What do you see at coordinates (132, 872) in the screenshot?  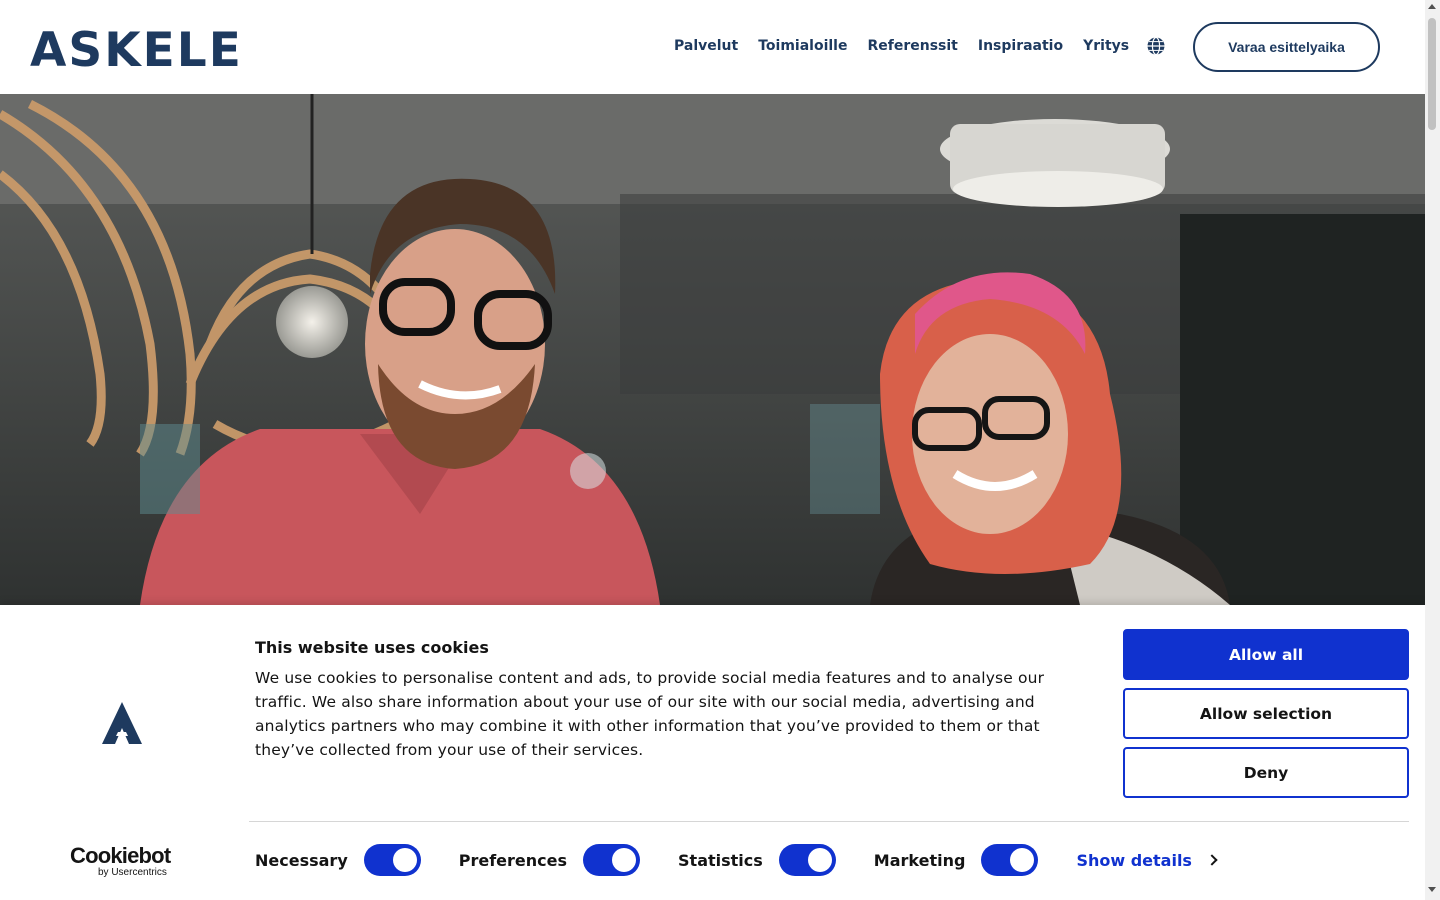 I see `cookiebot-byline: by Usercentrics` at bounding box center [132, 872].